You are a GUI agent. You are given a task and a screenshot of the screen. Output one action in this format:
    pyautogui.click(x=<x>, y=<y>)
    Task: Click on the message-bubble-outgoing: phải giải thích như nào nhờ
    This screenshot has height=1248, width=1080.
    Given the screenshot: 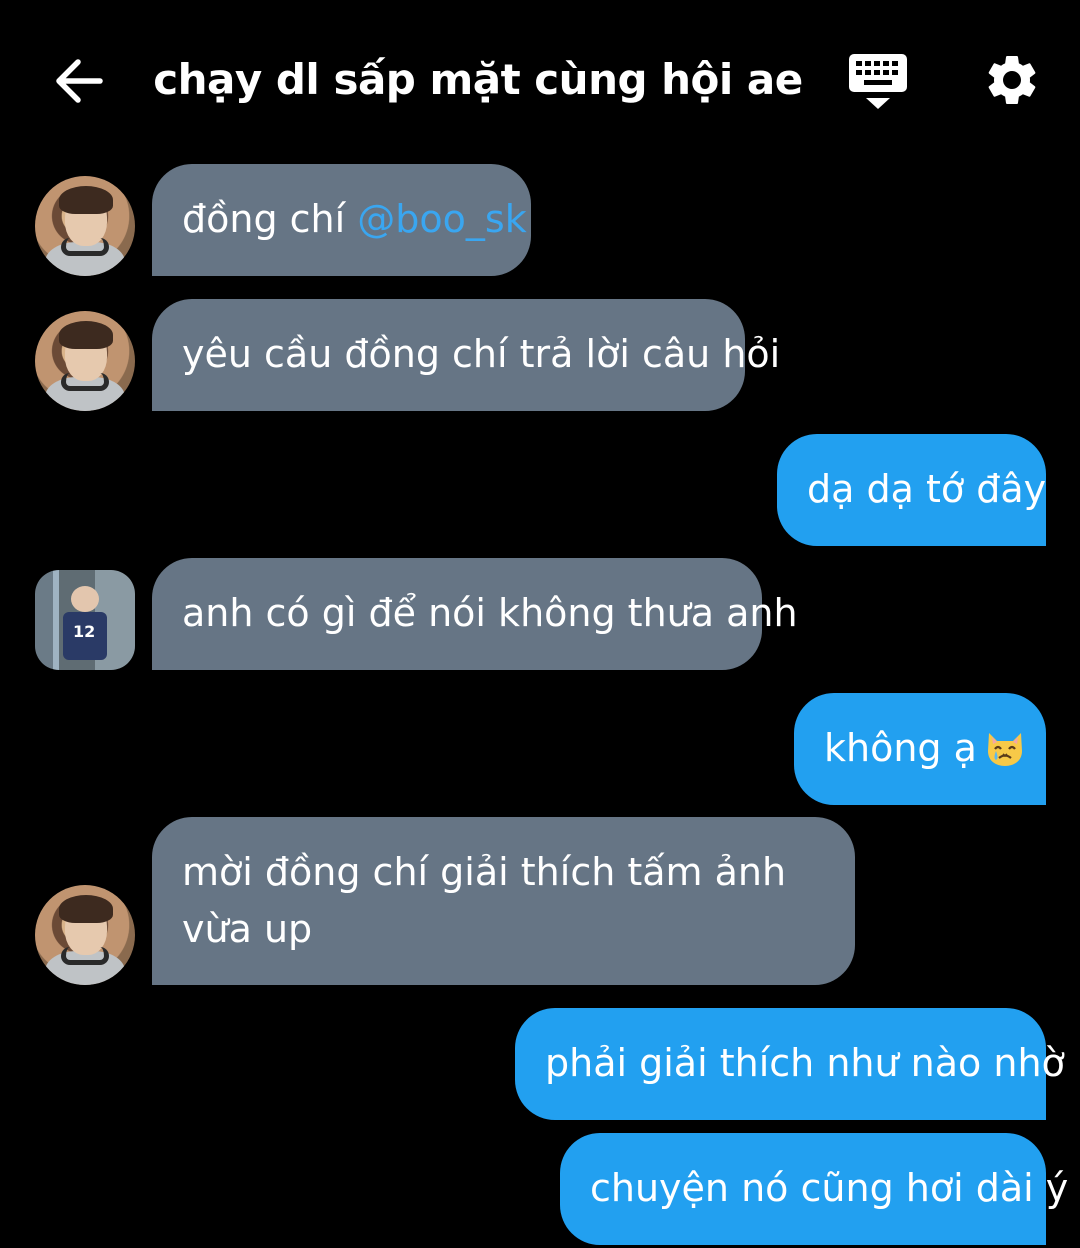 What is the action you would take?
    pyautogui.click(x=790, y=1064)
    